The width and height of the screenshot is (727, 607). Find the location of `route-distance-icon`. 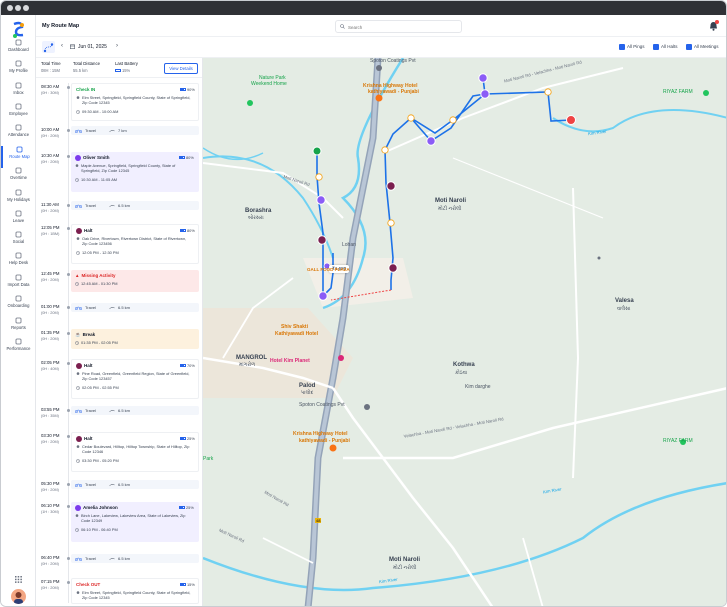

route-distance-icon is located at coordinates (112, 130).